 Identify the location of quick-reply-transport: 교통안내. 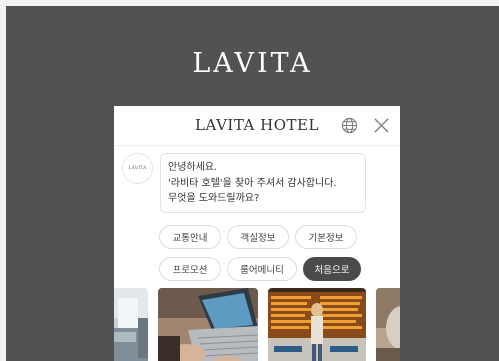
(190, 237).